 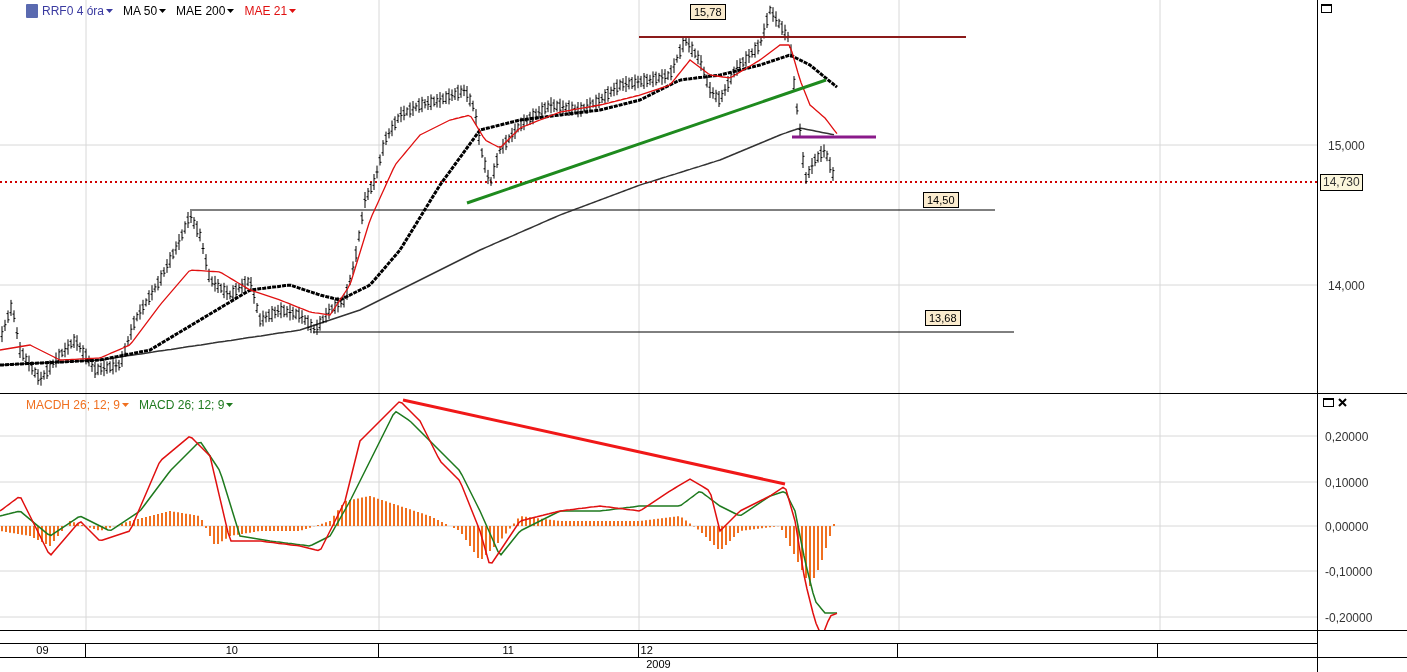 I want to click on axis-label: -0,20000, so click(x=1349, y=618).